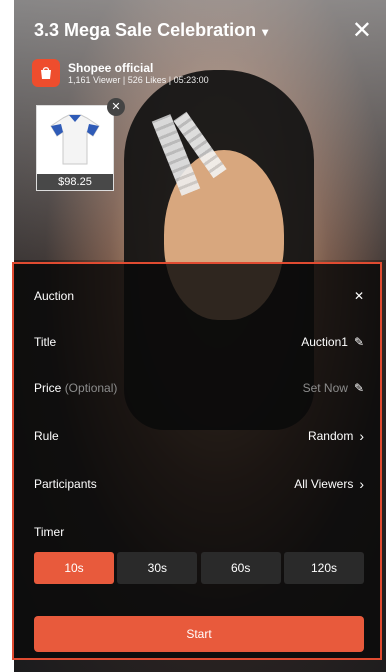  I want to click on start-button: Start, so click(199, 634).